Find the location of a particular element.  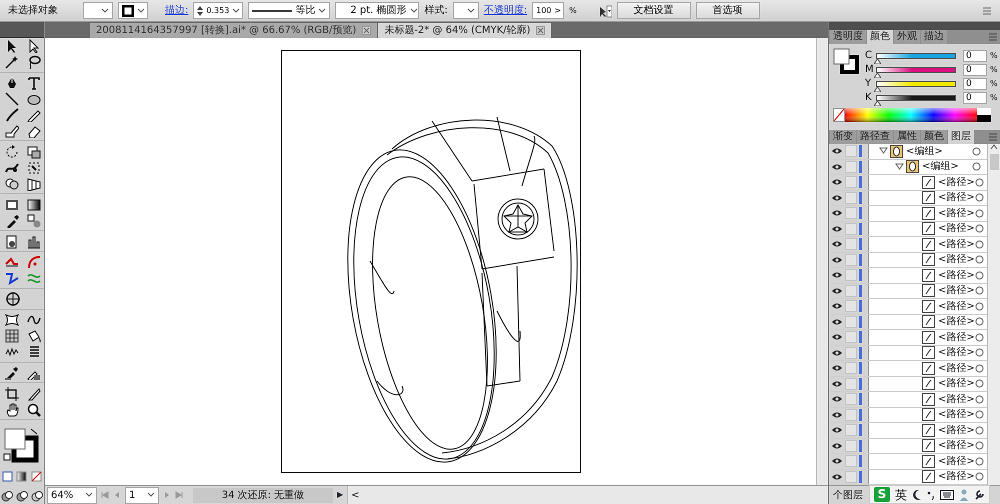

zigzag-line-icon is located at coordinates (11, 278).